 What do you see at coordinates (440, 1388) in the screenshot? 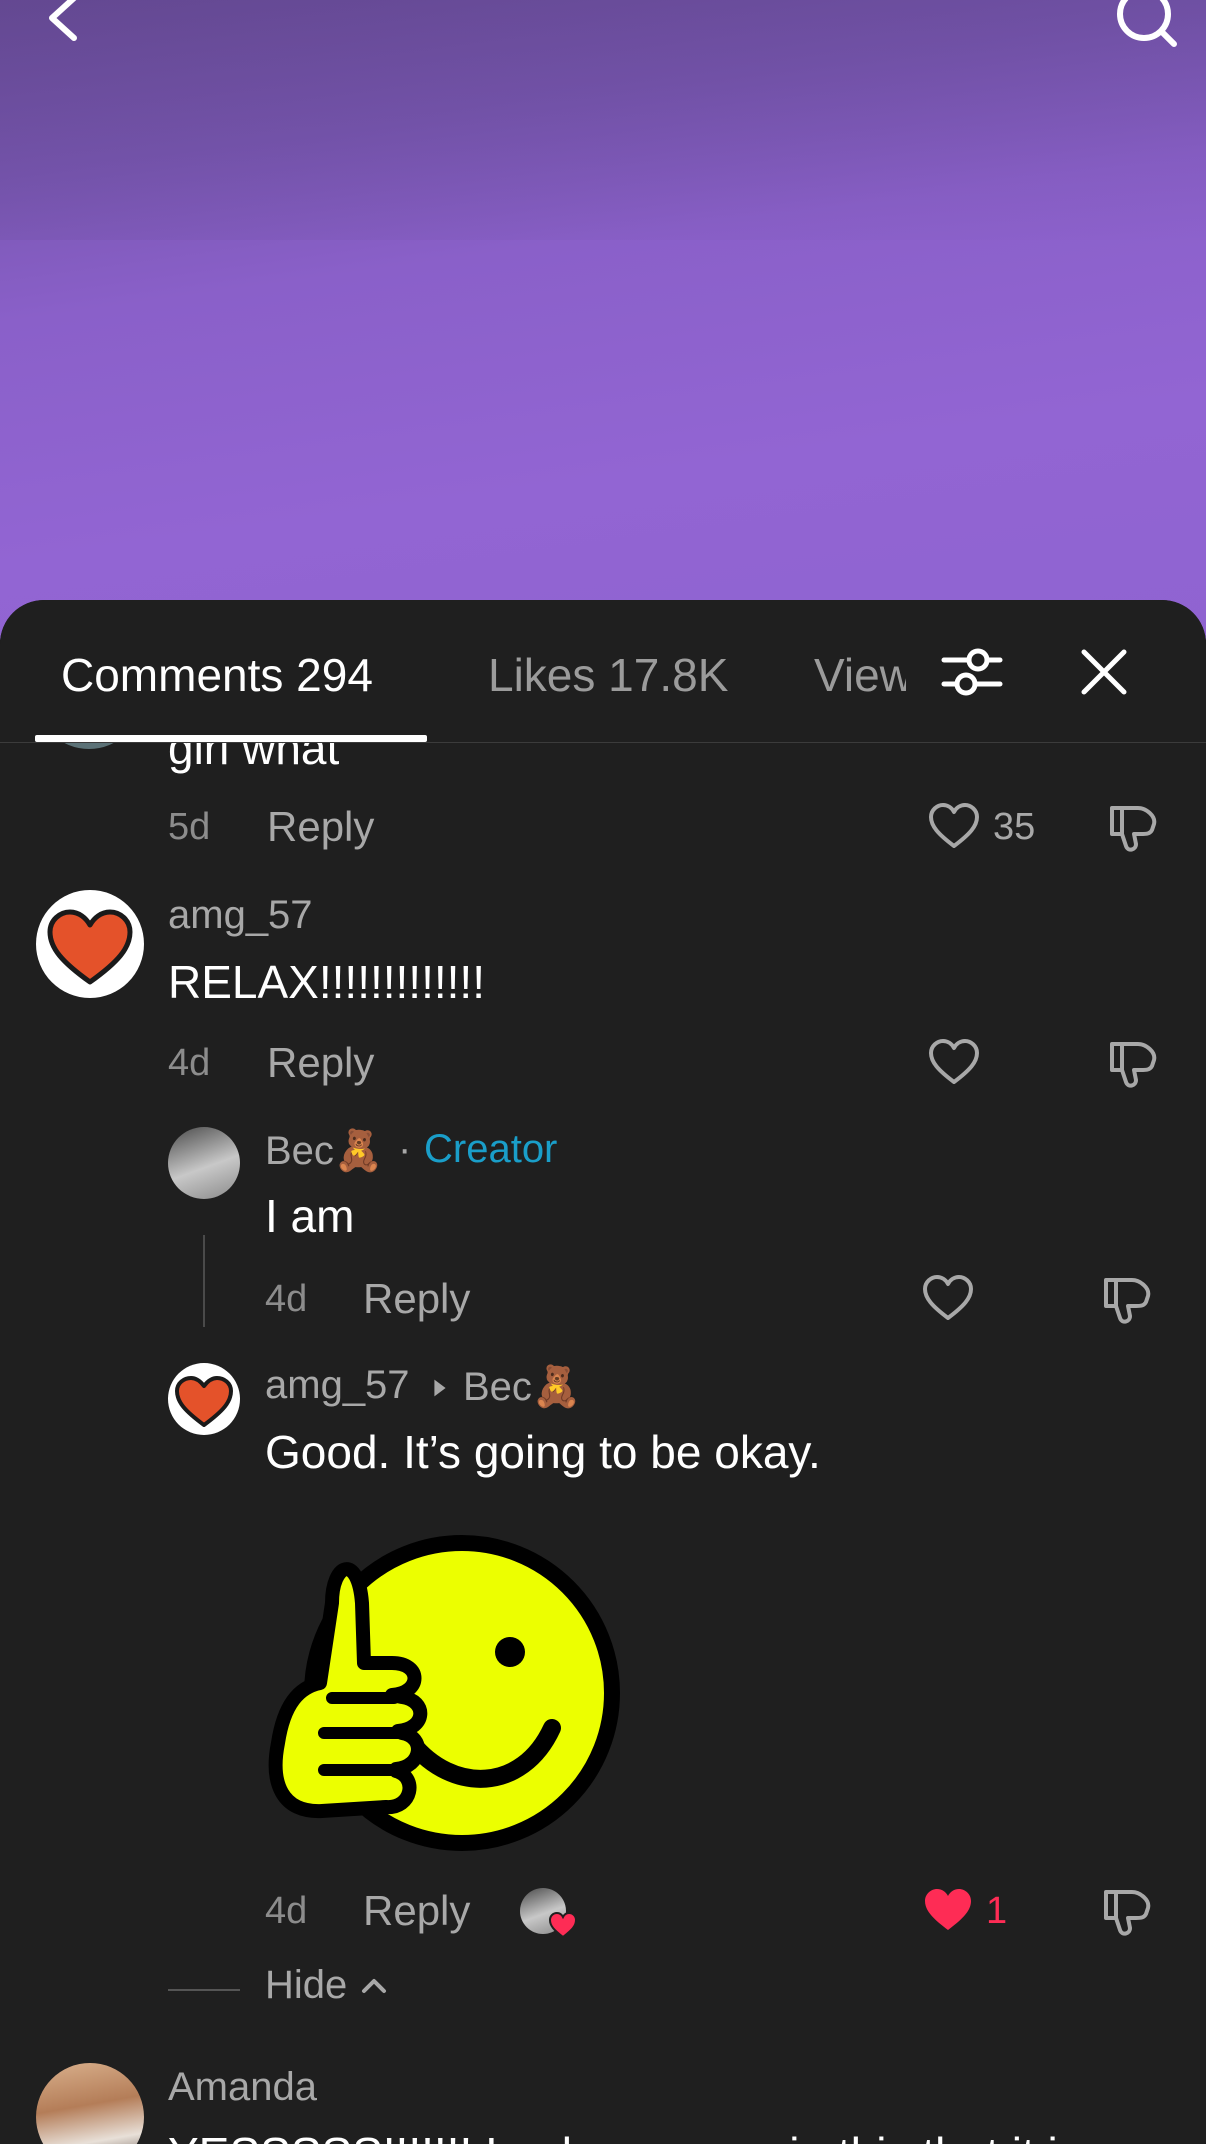
I see `reply-arrow-icon` at bounding box center [440, 1388].